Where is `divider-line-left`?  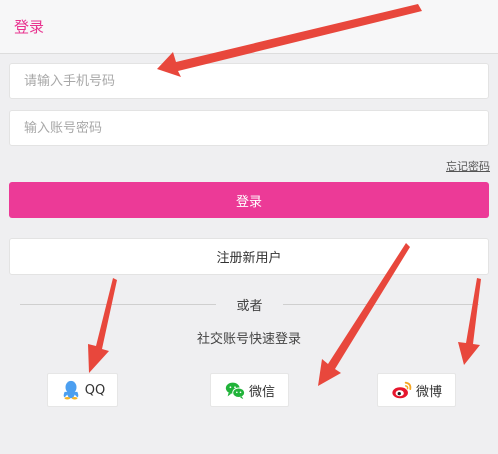 divider-line-left is located at coordinates (118, 304).